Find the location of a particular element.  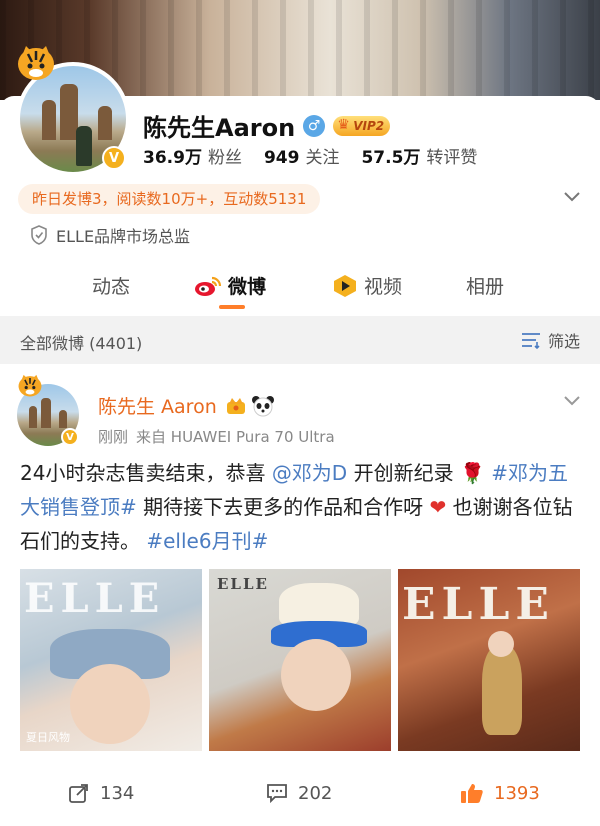

repost-icon is located at coordinates (78, 793).